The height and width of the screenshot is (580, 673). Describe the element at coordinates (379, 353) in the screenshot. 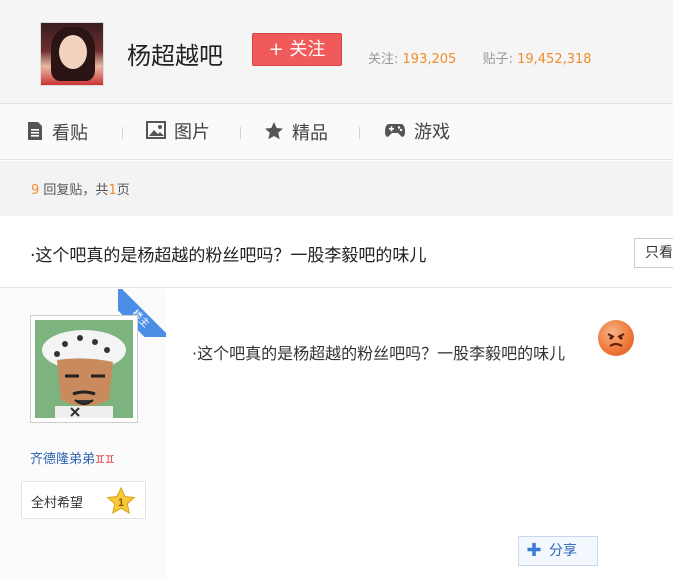

I see `post-content: ·这个吧真的是杨超越的粉丝吧吗？一股李毅吧的味儿` at that location.